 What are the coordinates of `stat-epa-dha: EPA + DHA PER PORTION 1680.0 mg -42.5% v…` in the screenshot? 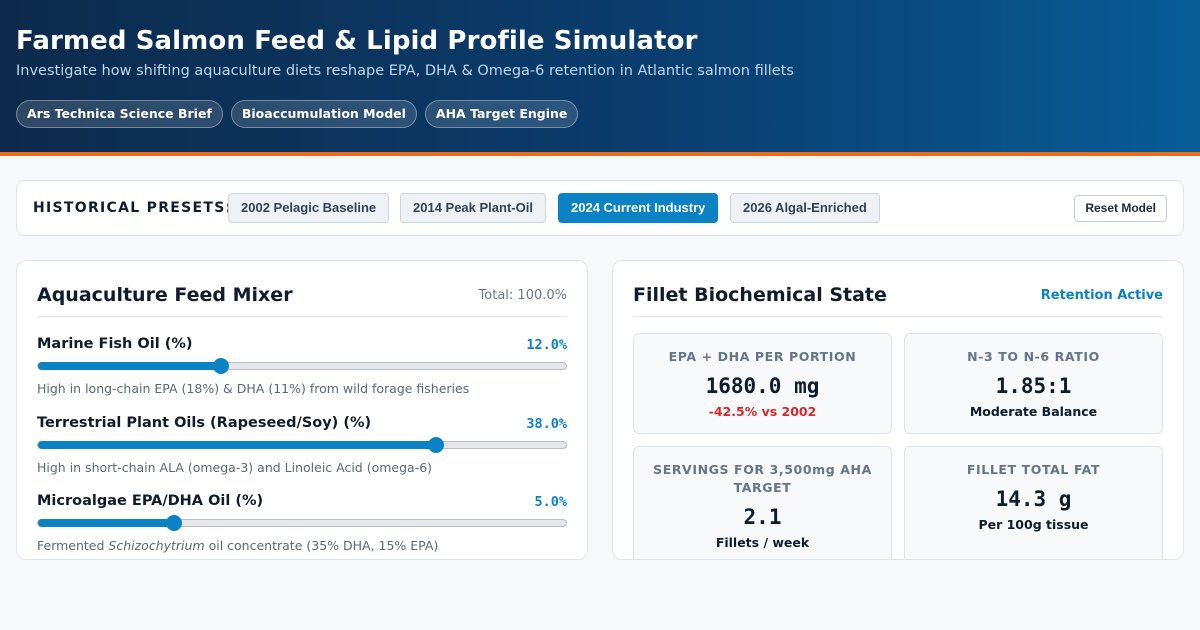 It's located at (762, 383).